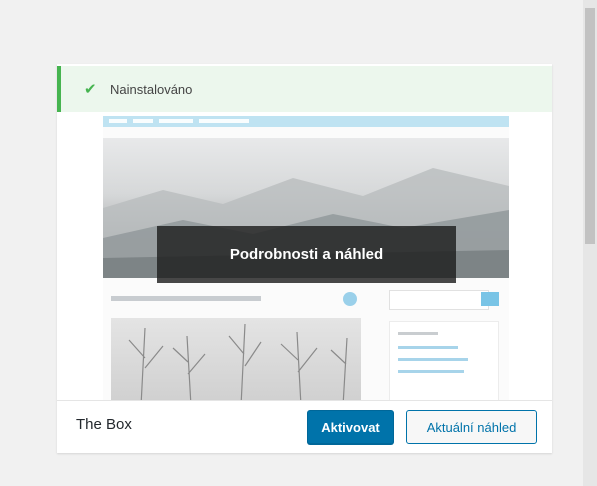 This screenshot has height=486, width=597. What do you see at coordinates (151, 89) in the screenshot?
I see `notice-text: Nainstalováno` at bounding box center [151, 89].